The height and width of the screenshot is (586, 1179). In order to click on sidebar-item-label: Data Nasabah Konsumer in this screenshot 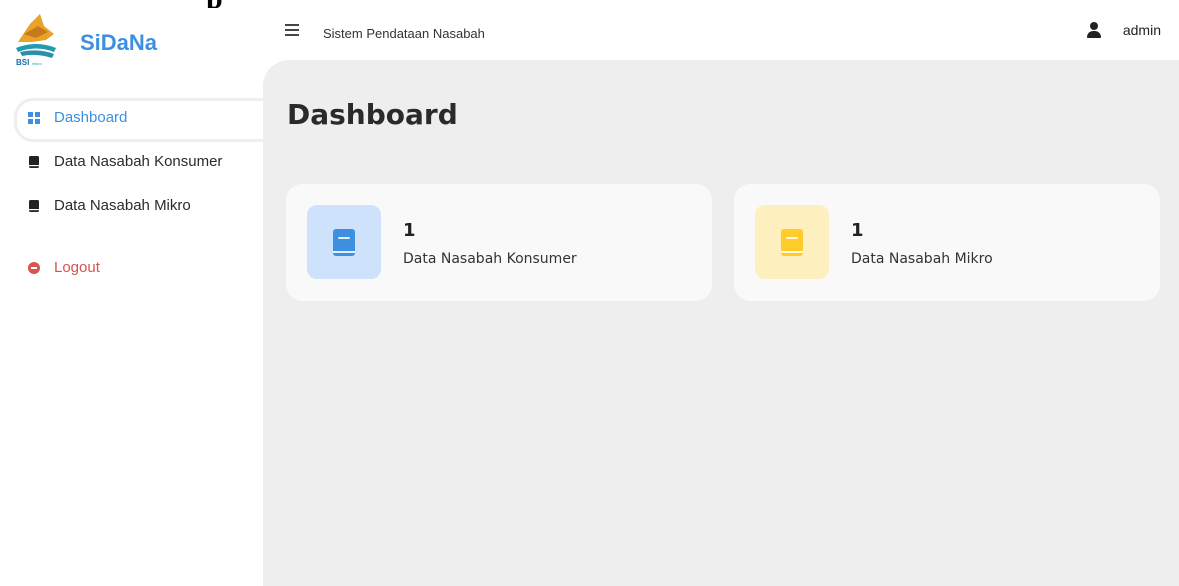, I will do `click(138, 161)`.